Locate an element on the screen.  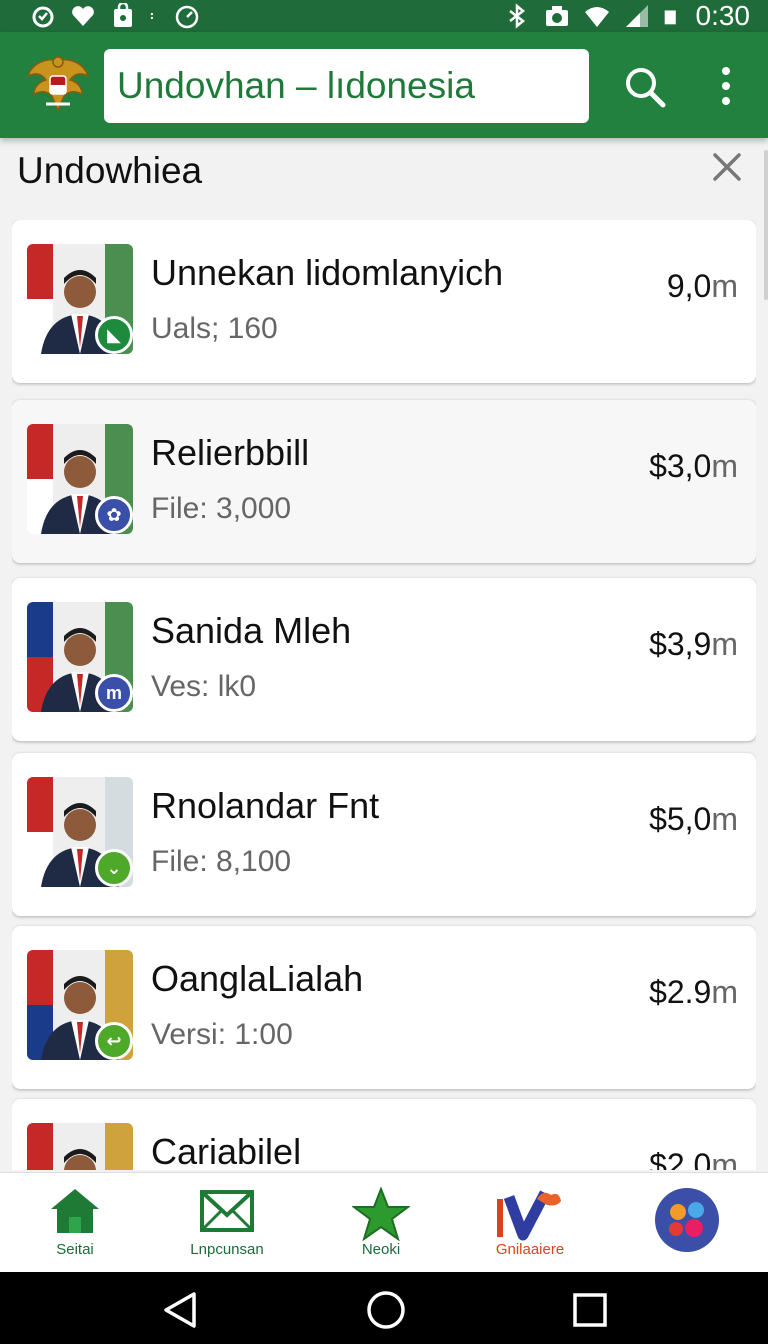
list-item: ✿ Relierbbill File: 3,000 $3,0m is located at coordinates (384, 481).